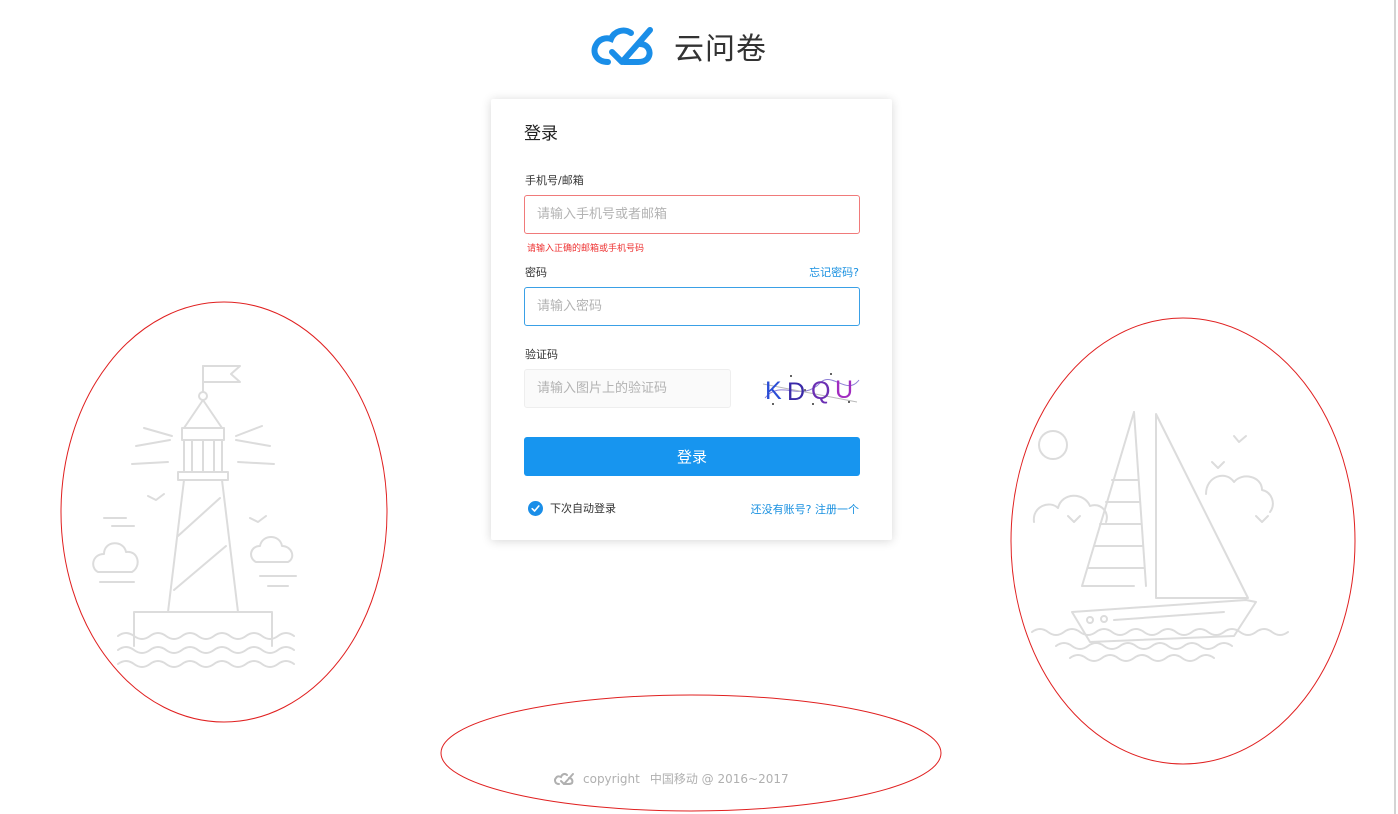  What do you see at coordinates (535, 508) in the screenshot?
I see `checkmark-icon` at bounding box center [535, 508].